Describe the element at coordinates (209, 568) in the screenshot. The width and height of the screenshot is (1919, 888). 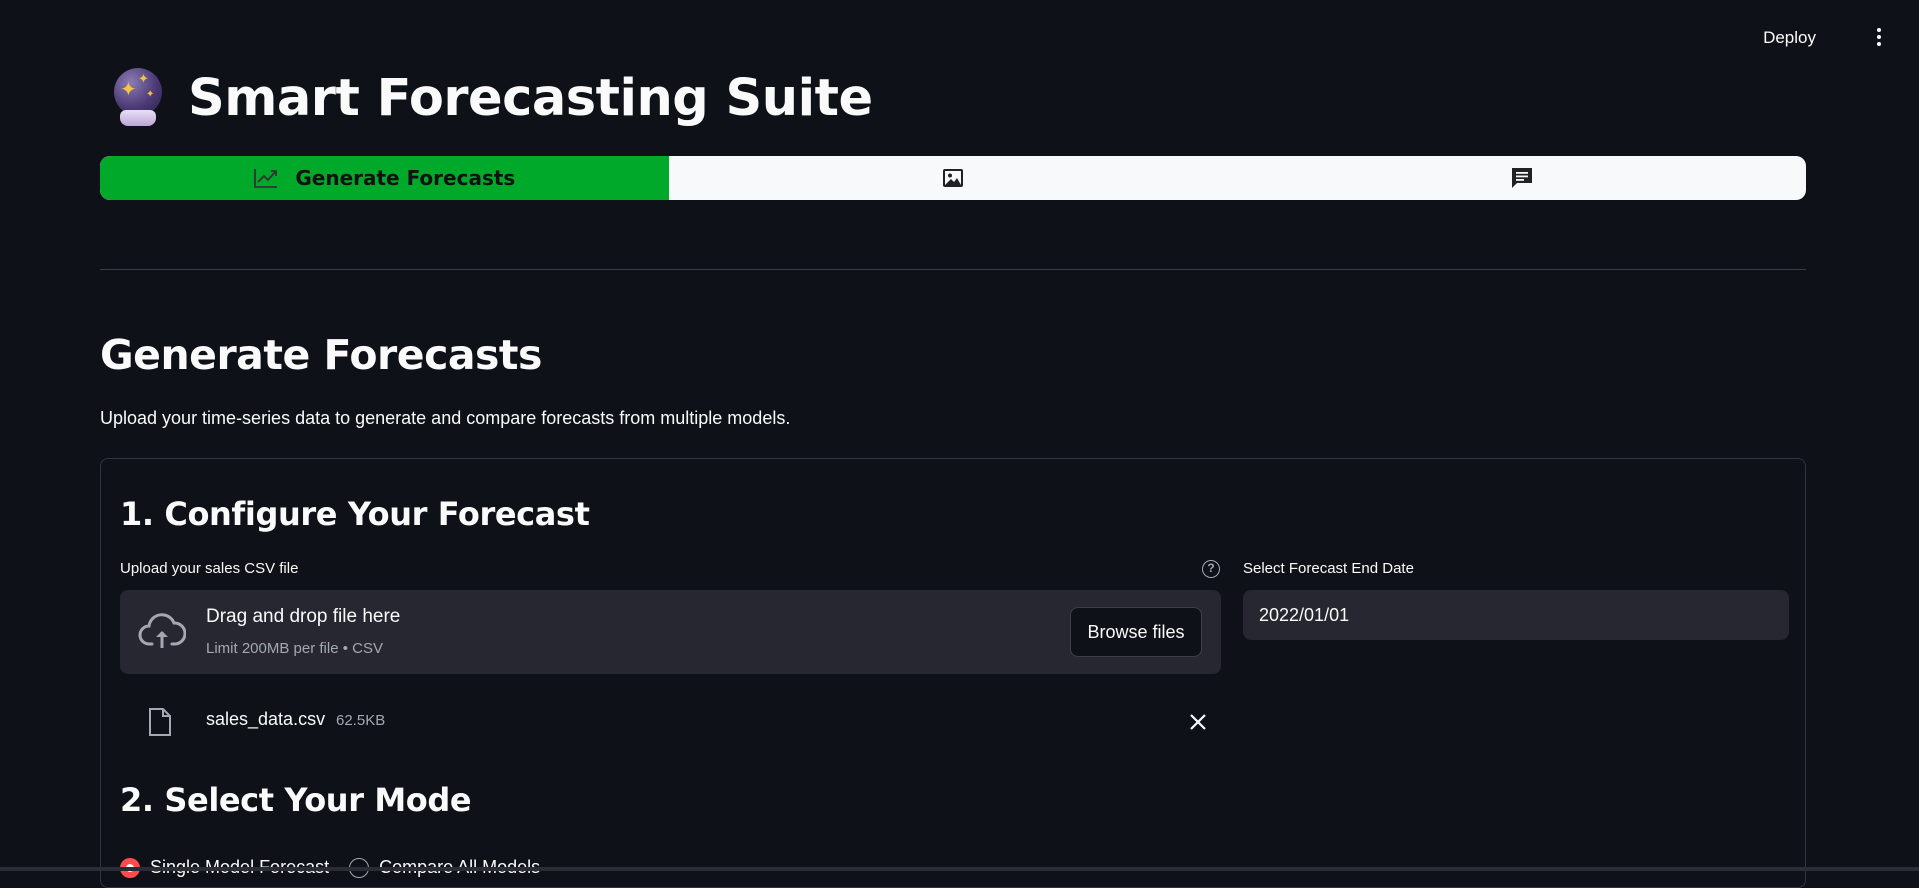
I see `upload-label: Upload your sales CSV file` at that location.